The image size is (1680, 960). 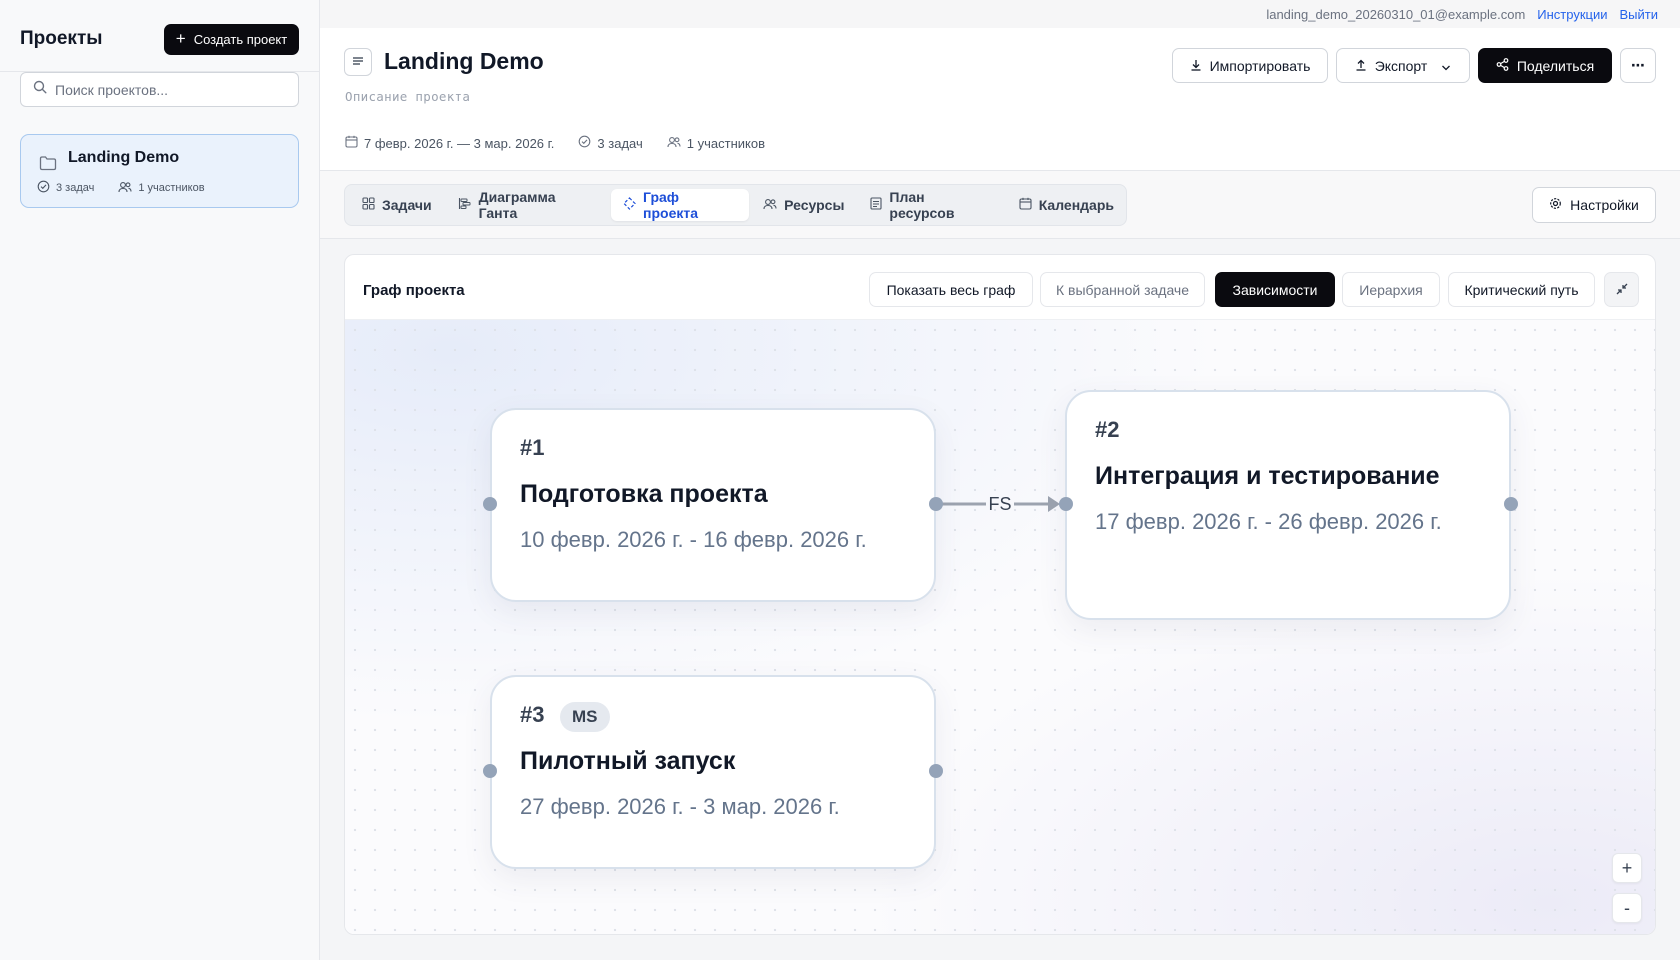 I want to click on tab-gantt-label: Диаграмма Ганта, so click(x=517, y=205).